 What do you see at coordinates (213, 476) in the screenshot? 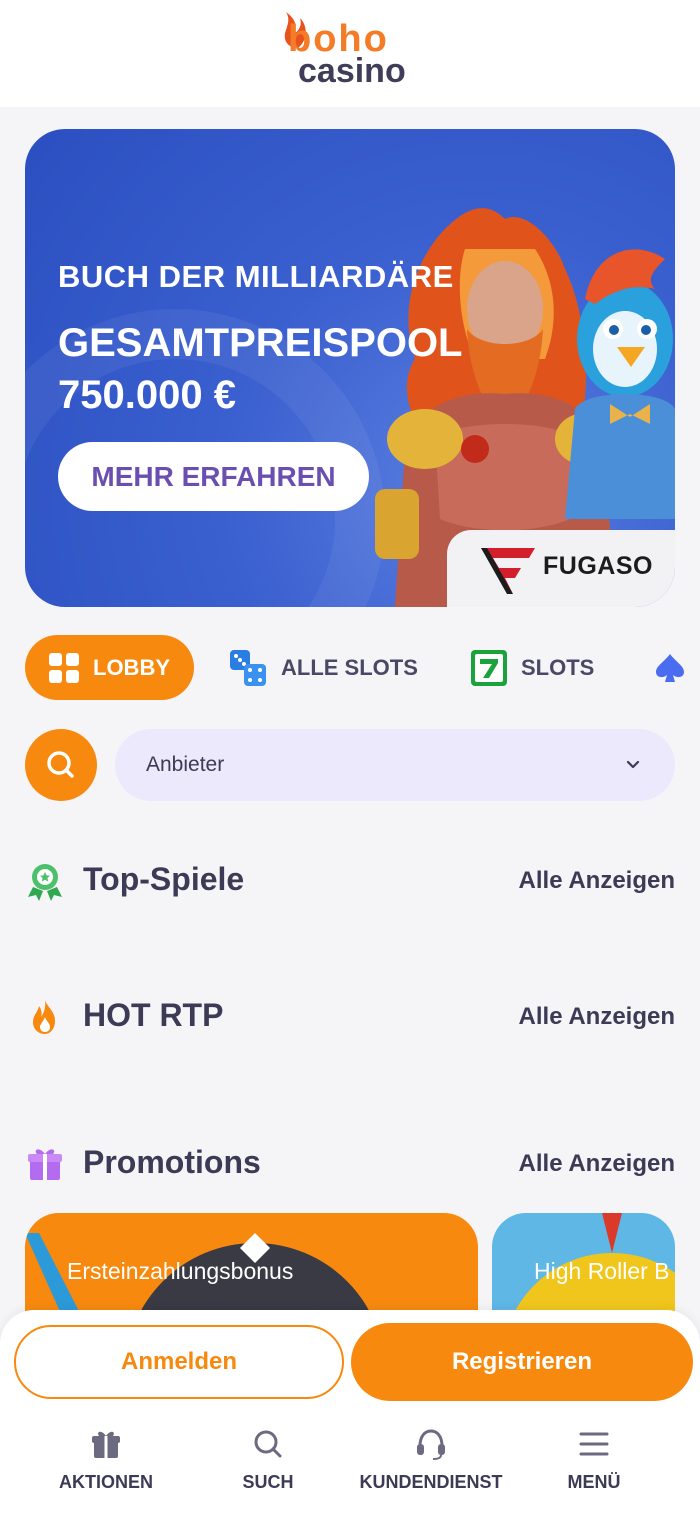
I see `more-info-button: MEHR ERFAHREN` at bounding box center [213, 476].